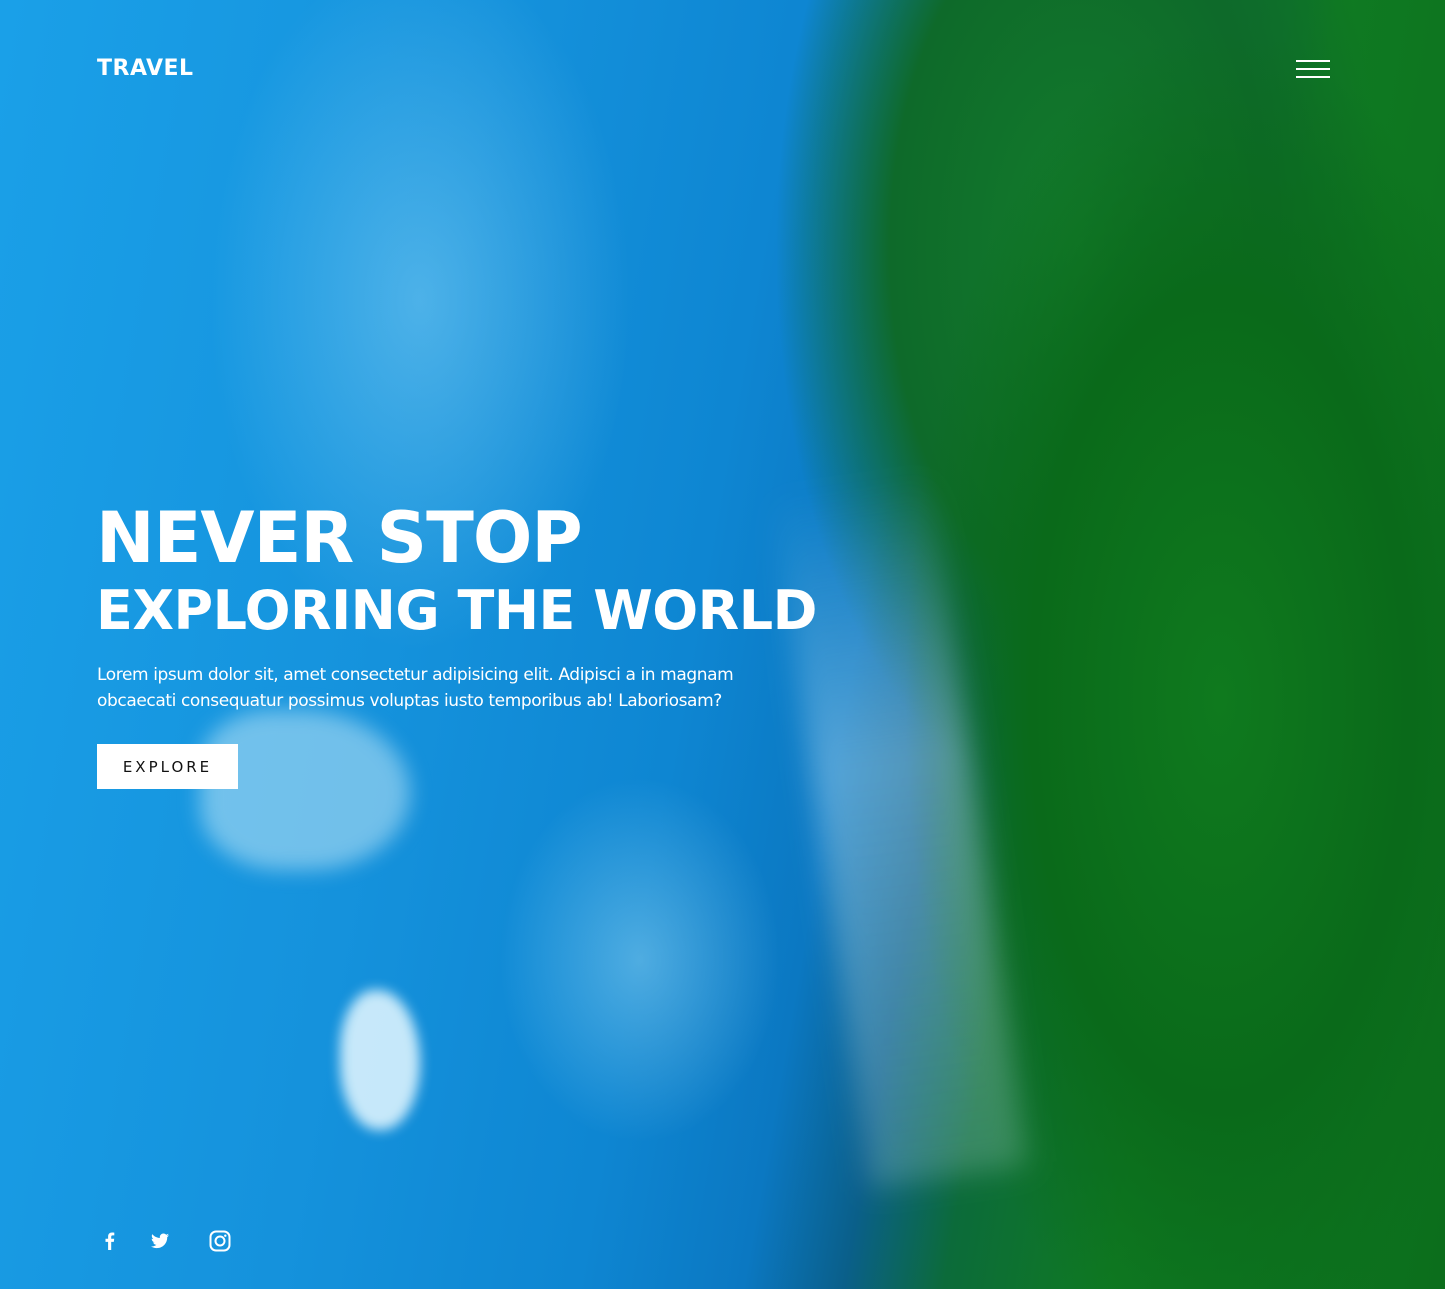  I want to click on instagram-icon-glyph, so click(220, 1241).